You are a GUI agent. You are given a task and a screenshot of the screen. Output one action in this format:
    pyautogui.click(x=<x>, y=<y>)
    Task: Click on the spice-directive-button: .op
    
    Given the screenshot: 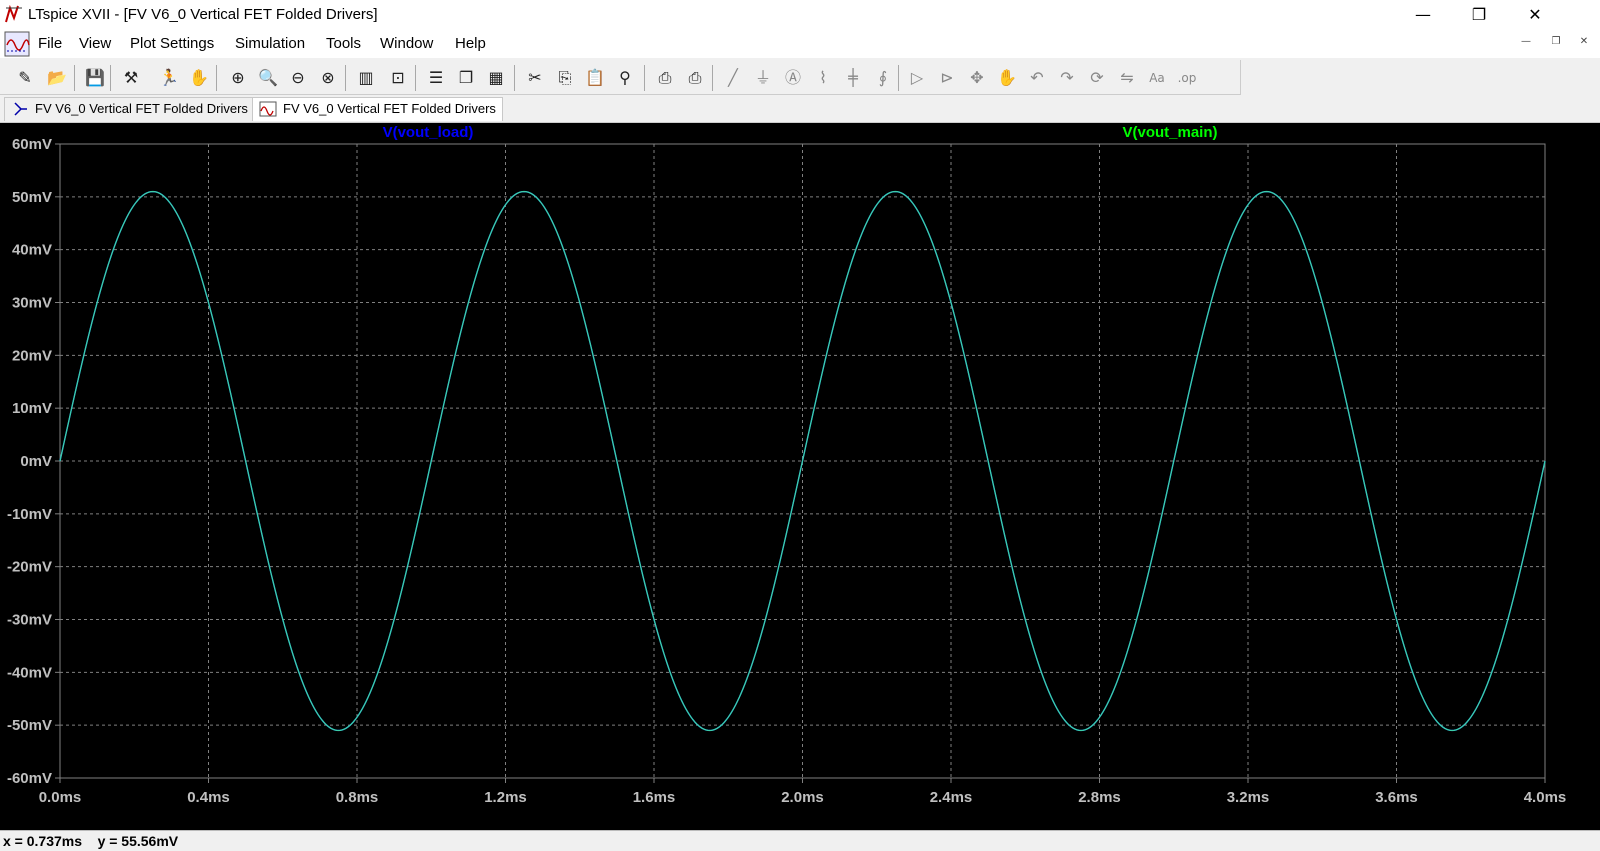 What is the action you would take?
    pyautogui.click(x=1187, y=78)
    